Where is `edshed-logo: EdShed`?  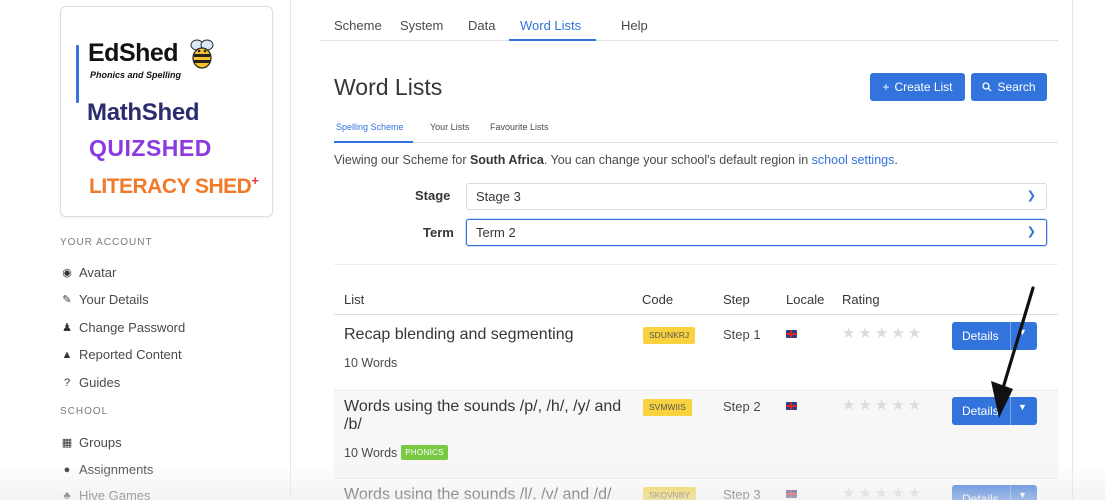 edshed-logo: EdShed is located at coordinates (133, 53).